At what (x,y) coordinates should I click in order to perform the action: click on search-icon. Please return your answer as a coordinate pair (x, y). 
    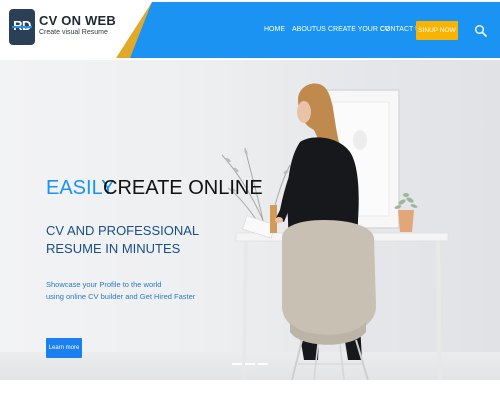
    Looking at the image, I should click on (481, 31).